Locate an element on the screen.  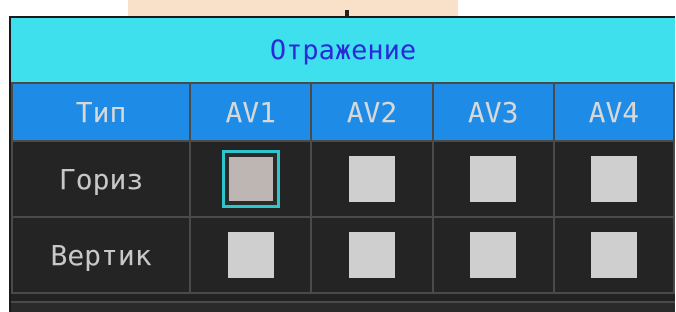
horizontal-av1-checkbox is located at coordinates (250, 179).